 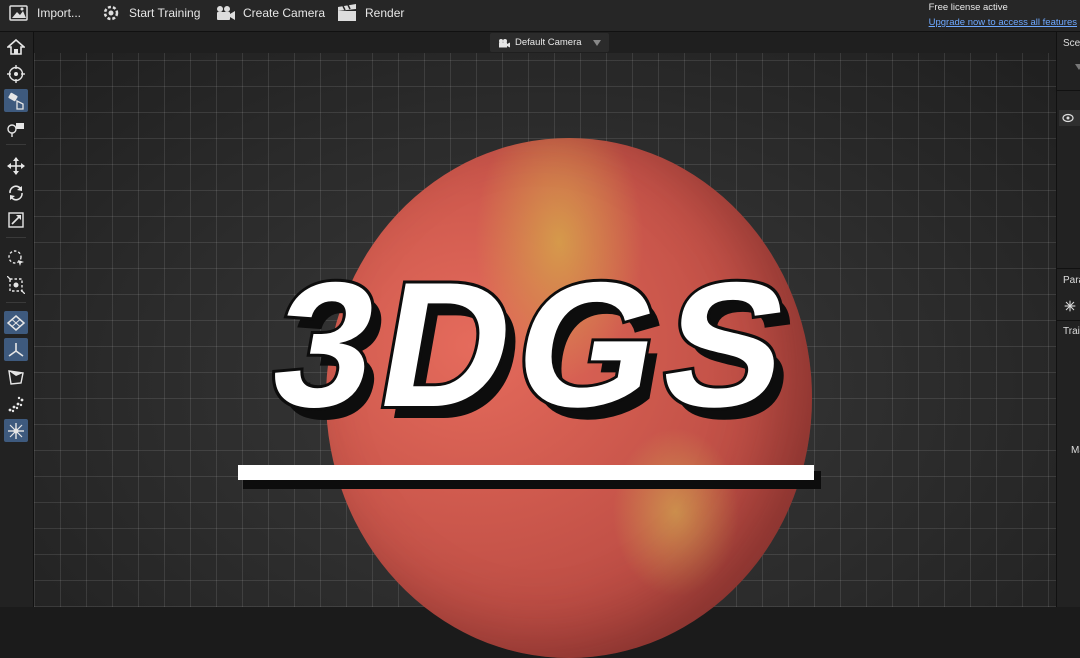 I want to click on grid-toggle, so click(x=16, y=322).